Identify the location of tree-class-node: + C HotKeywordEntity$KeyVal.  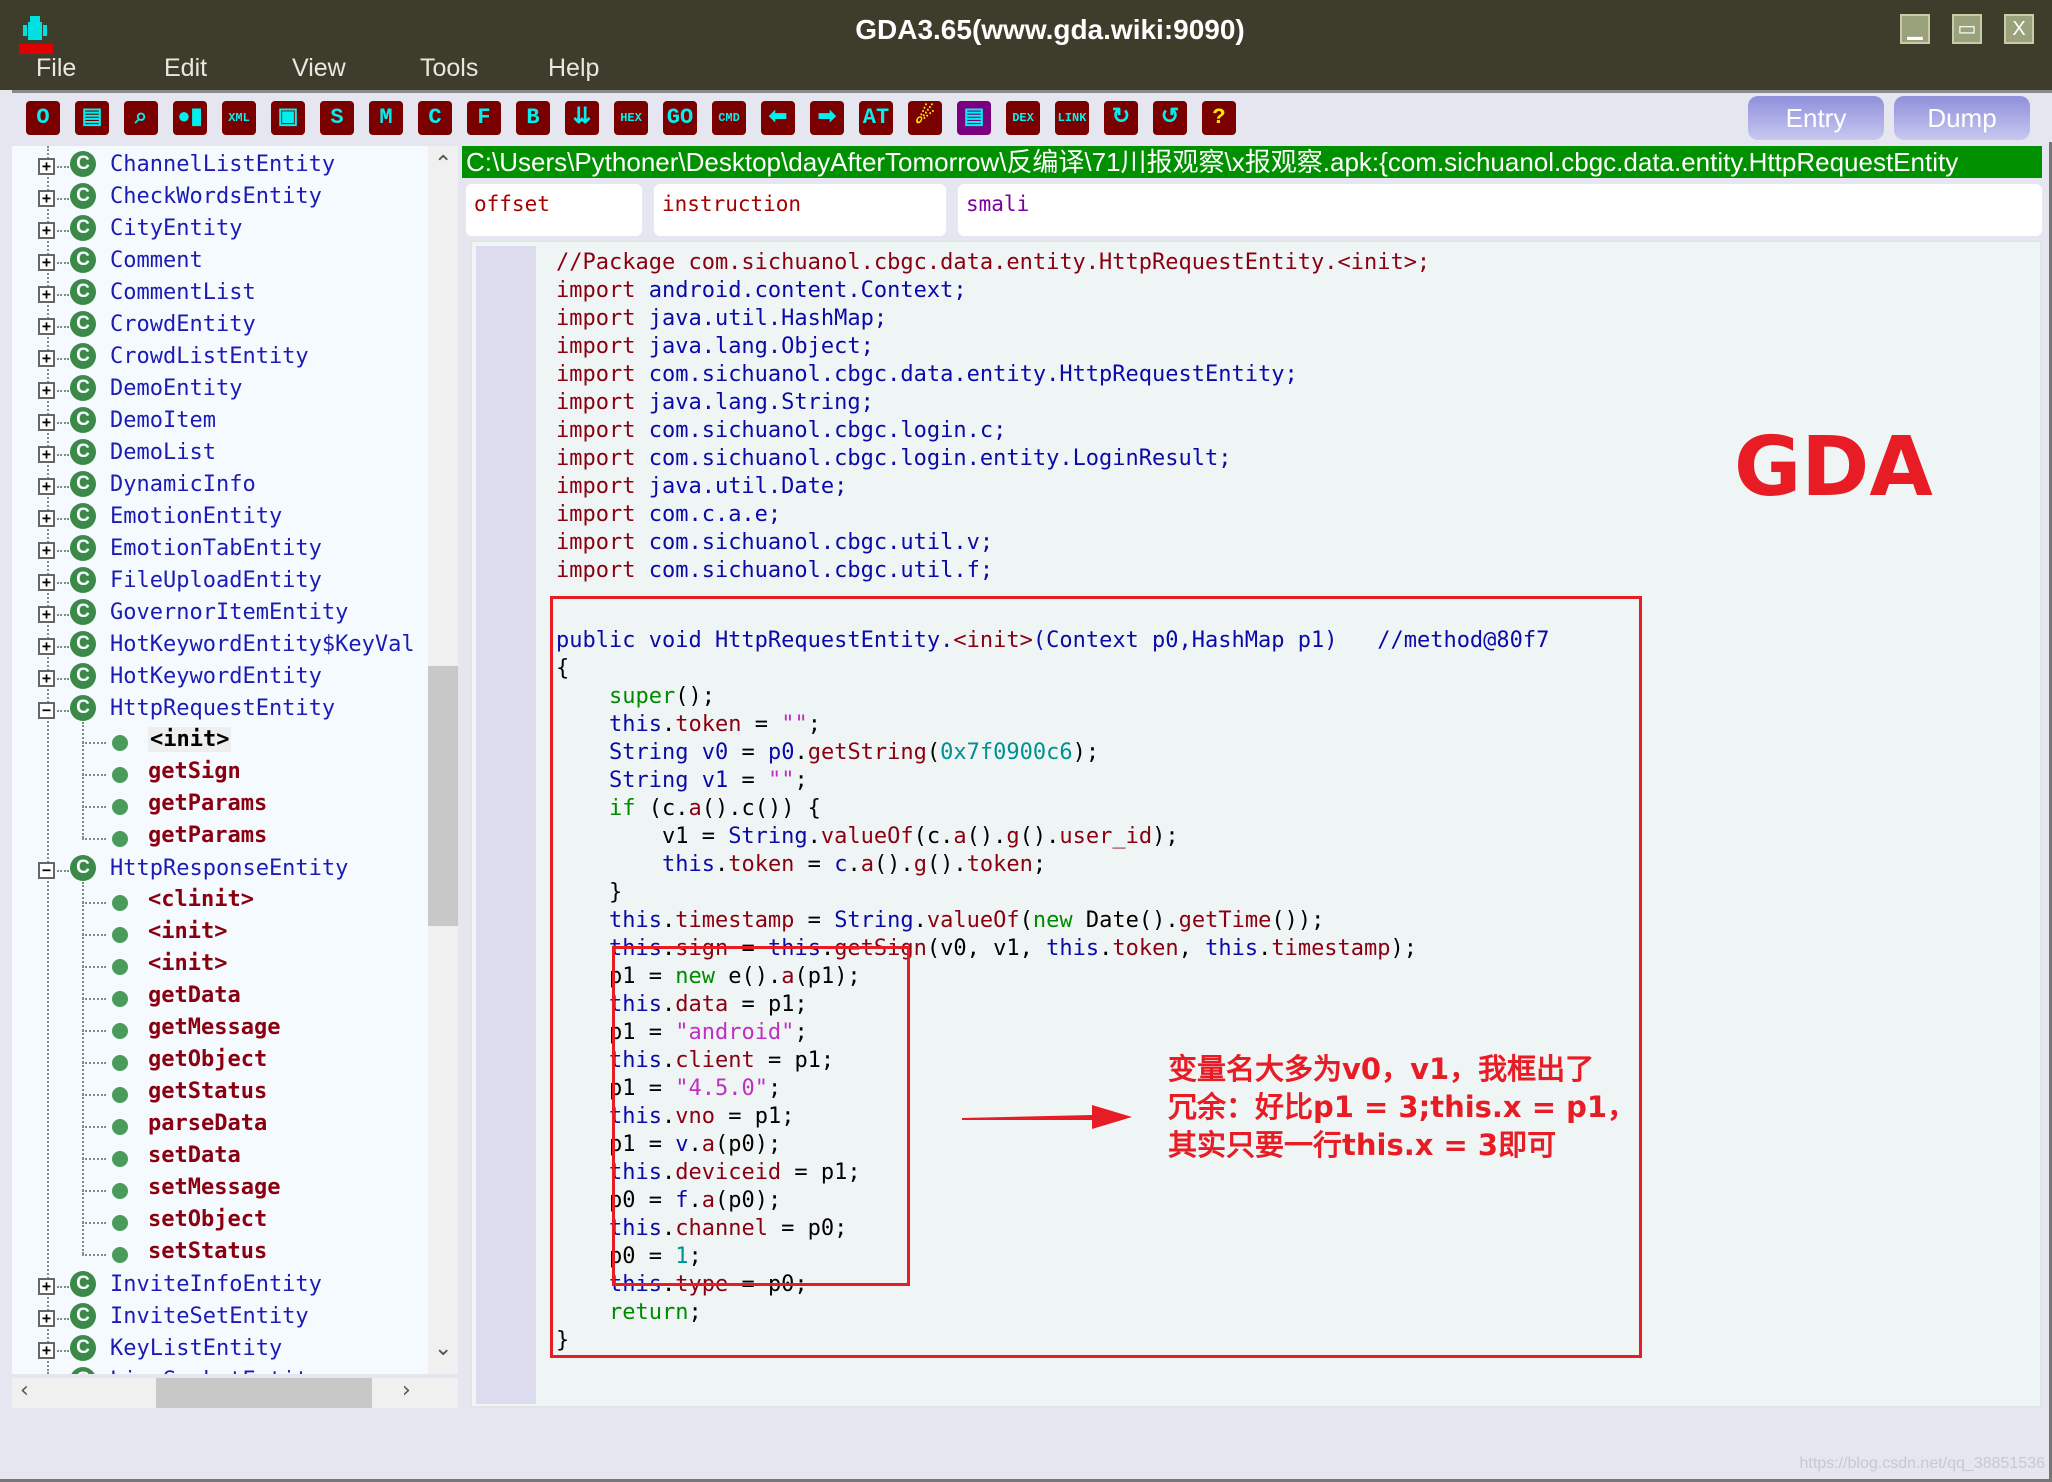
(220, 646).